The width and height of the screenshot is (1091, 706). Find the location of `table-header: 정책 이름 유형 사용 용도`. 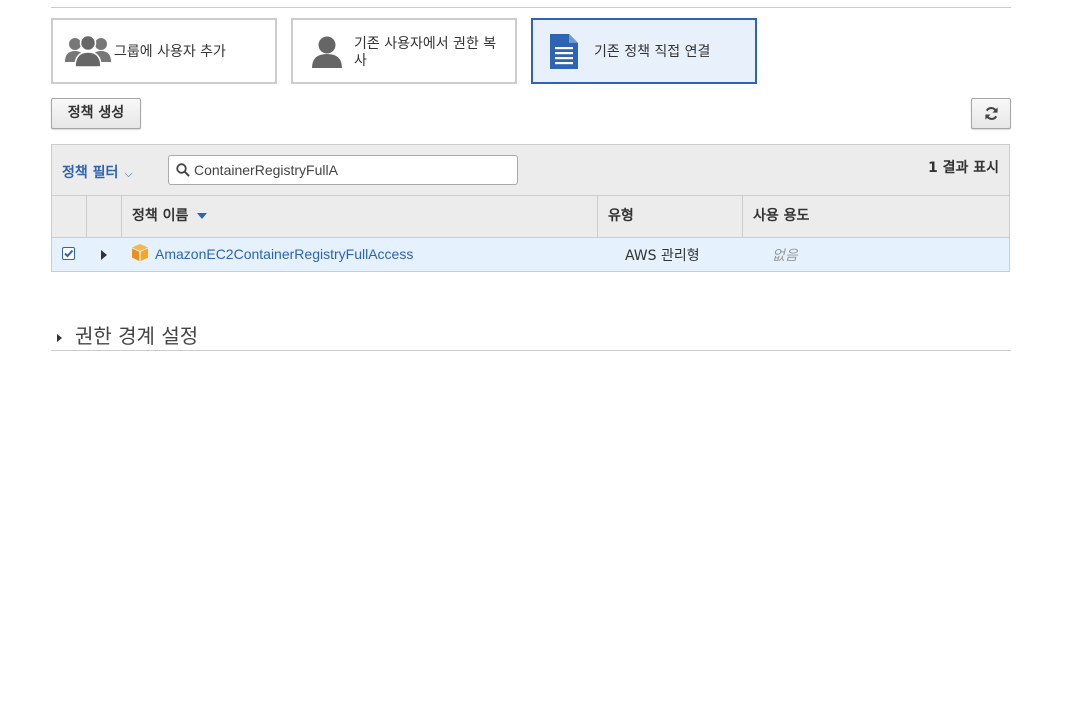

table-header: 정책 이름 유형 사용 용도 is located at coordinates (530, 217).